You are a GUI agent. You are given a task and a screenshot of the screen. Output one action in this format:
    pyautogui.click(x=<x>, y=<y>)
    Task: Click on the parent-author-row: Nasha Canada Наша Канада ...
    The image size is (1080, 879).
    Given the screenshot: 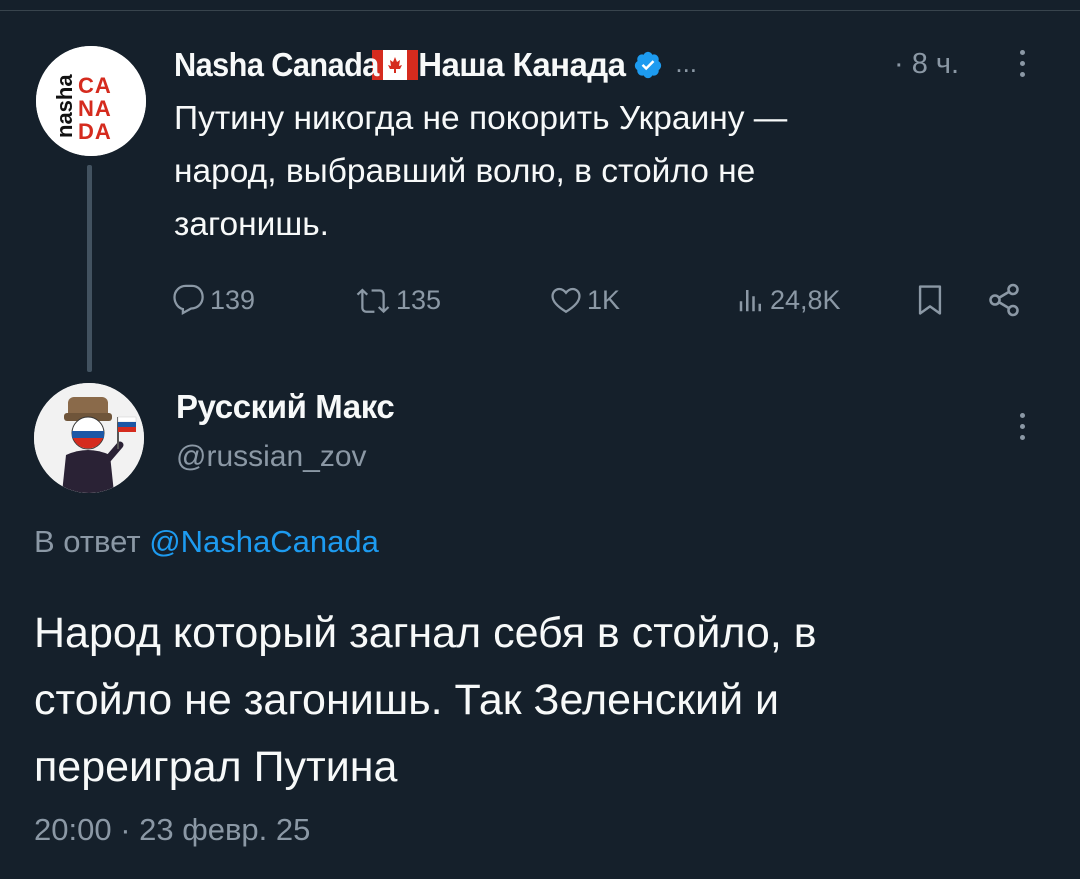 What is the action you would take?
    pyautogui.click(x=435, y=65)
    